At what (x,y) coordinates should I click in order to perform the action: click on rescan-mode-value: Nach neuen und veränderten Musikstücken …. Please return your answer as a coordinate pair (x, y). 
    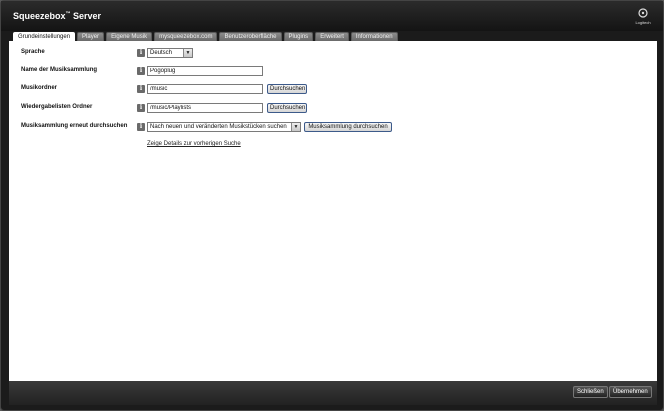
    Looking at the image, I should click on (218, 127).